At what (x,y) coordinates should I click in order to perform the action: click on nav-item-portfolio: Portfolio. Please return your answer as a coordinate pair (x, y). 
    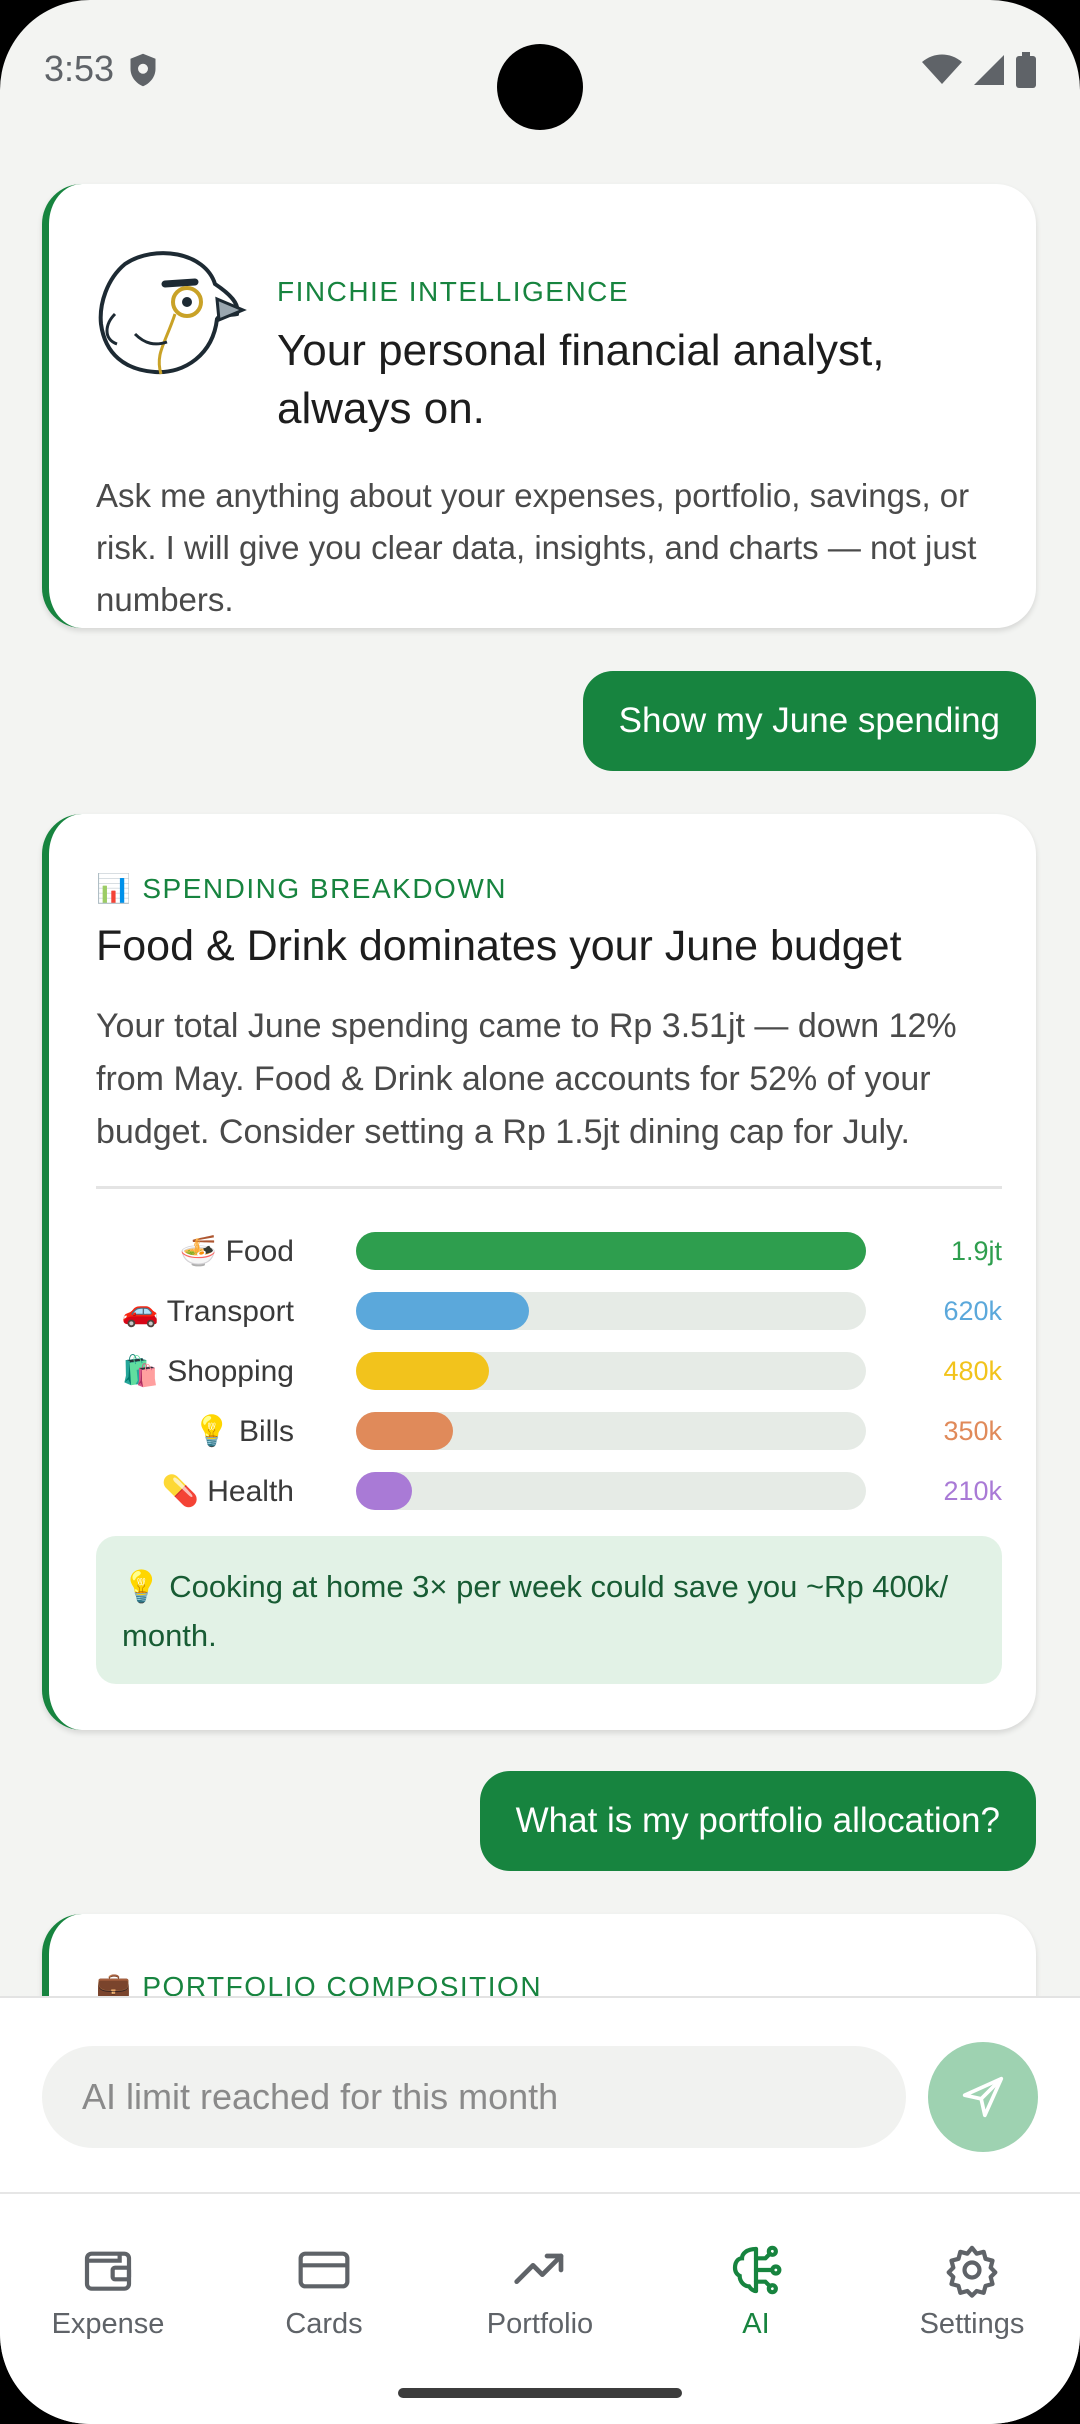
    Looking at the image, I should click on (540, 2291).